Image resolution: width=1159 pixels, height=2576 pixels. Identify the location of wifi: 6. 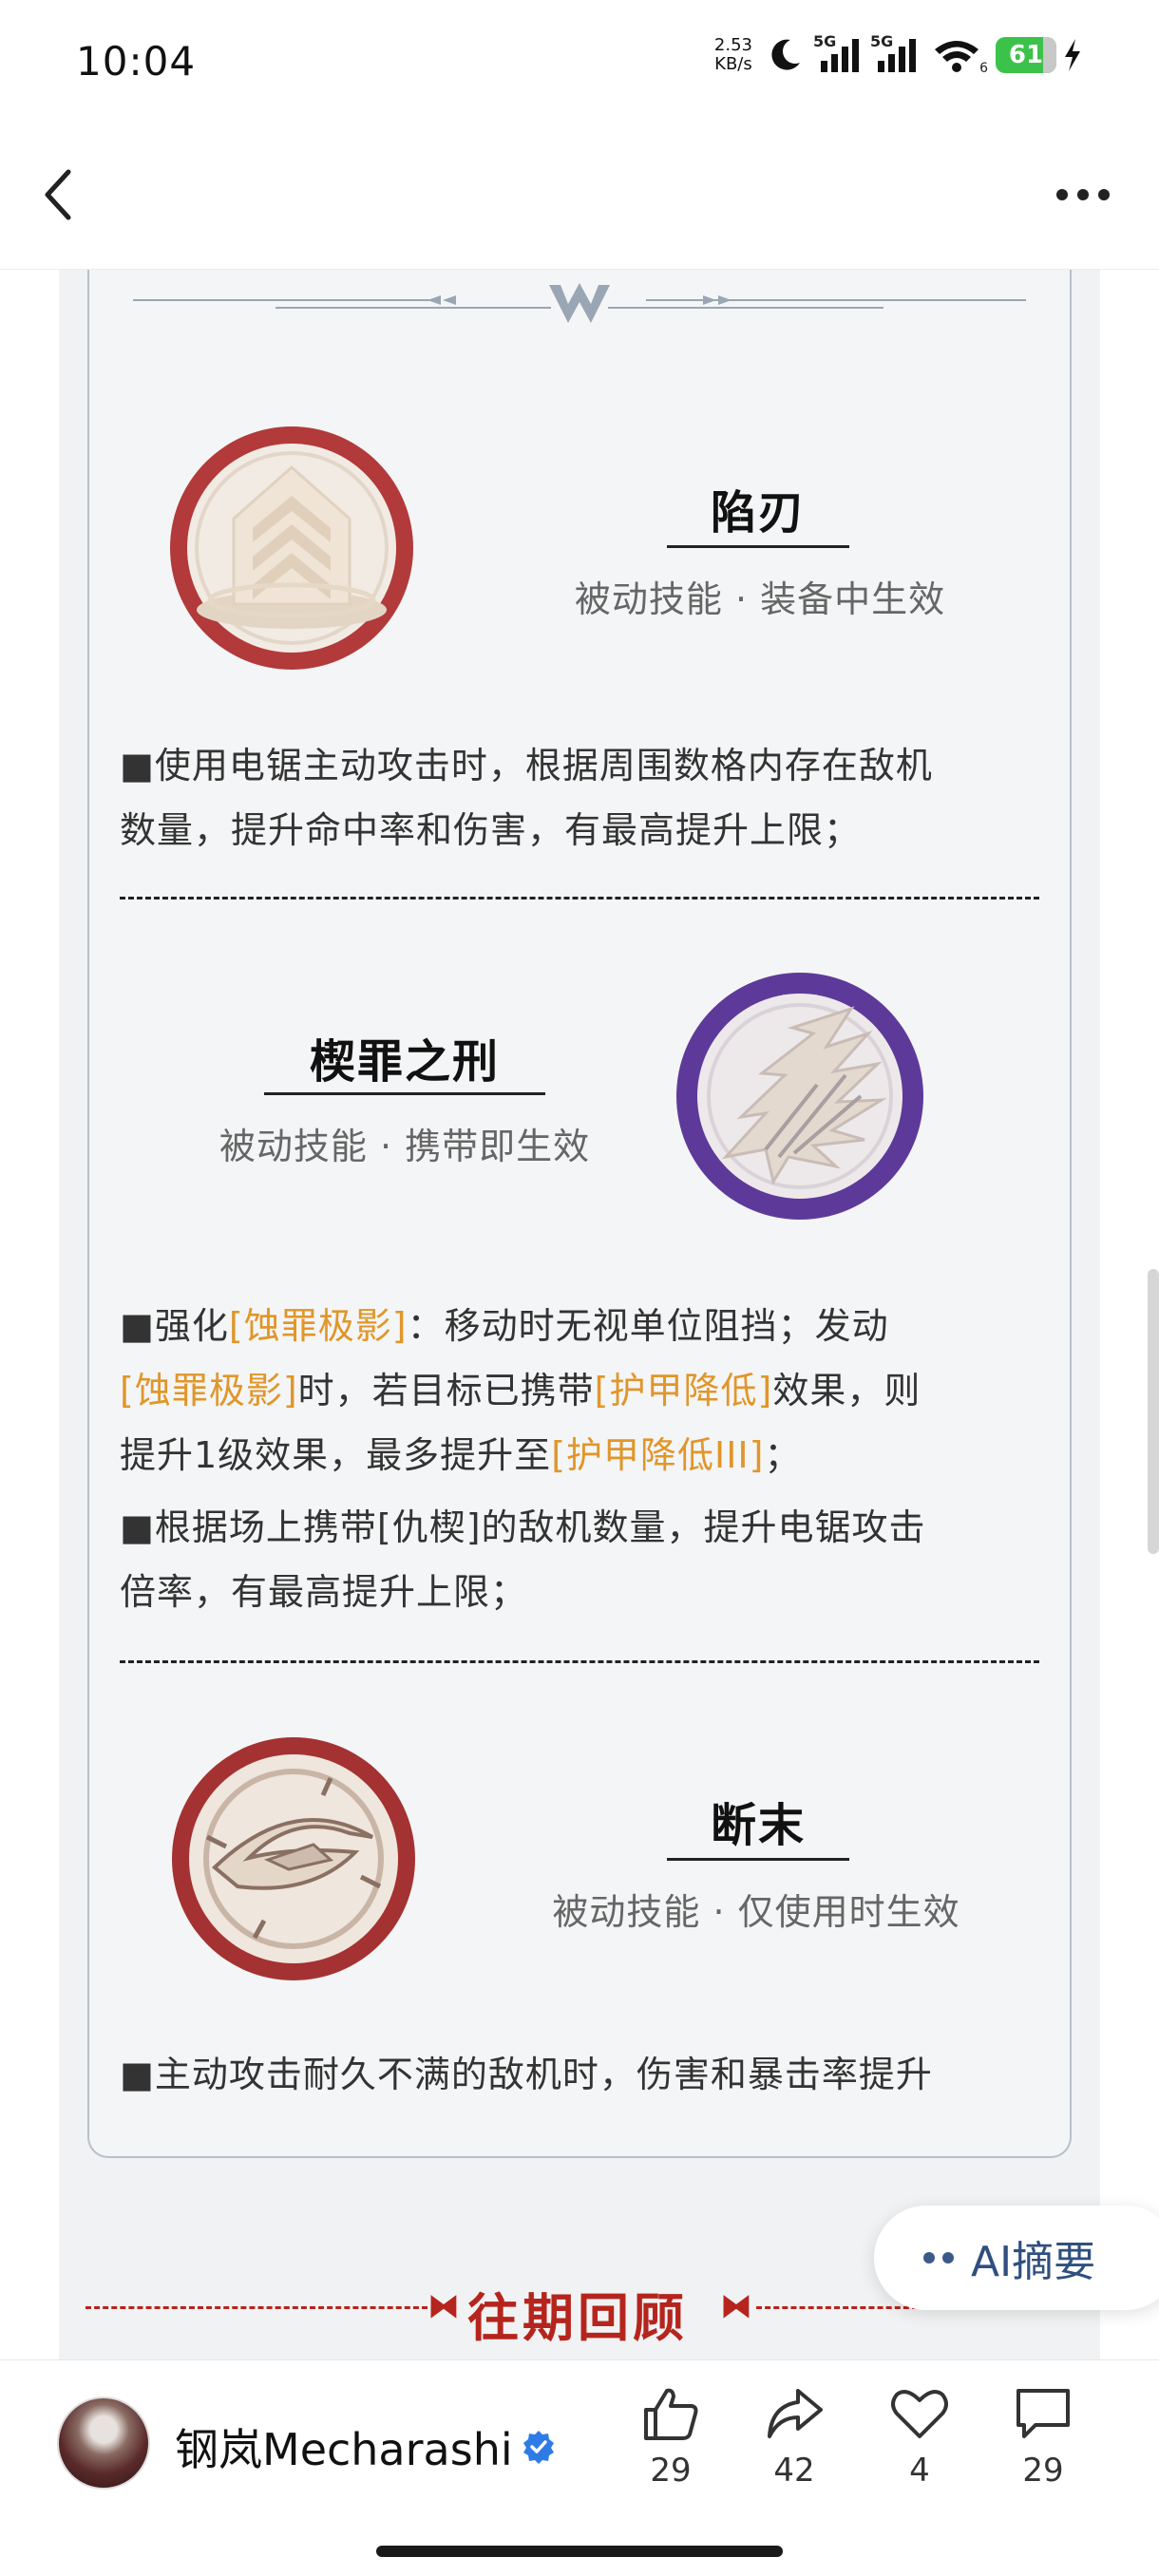
(959, 56).